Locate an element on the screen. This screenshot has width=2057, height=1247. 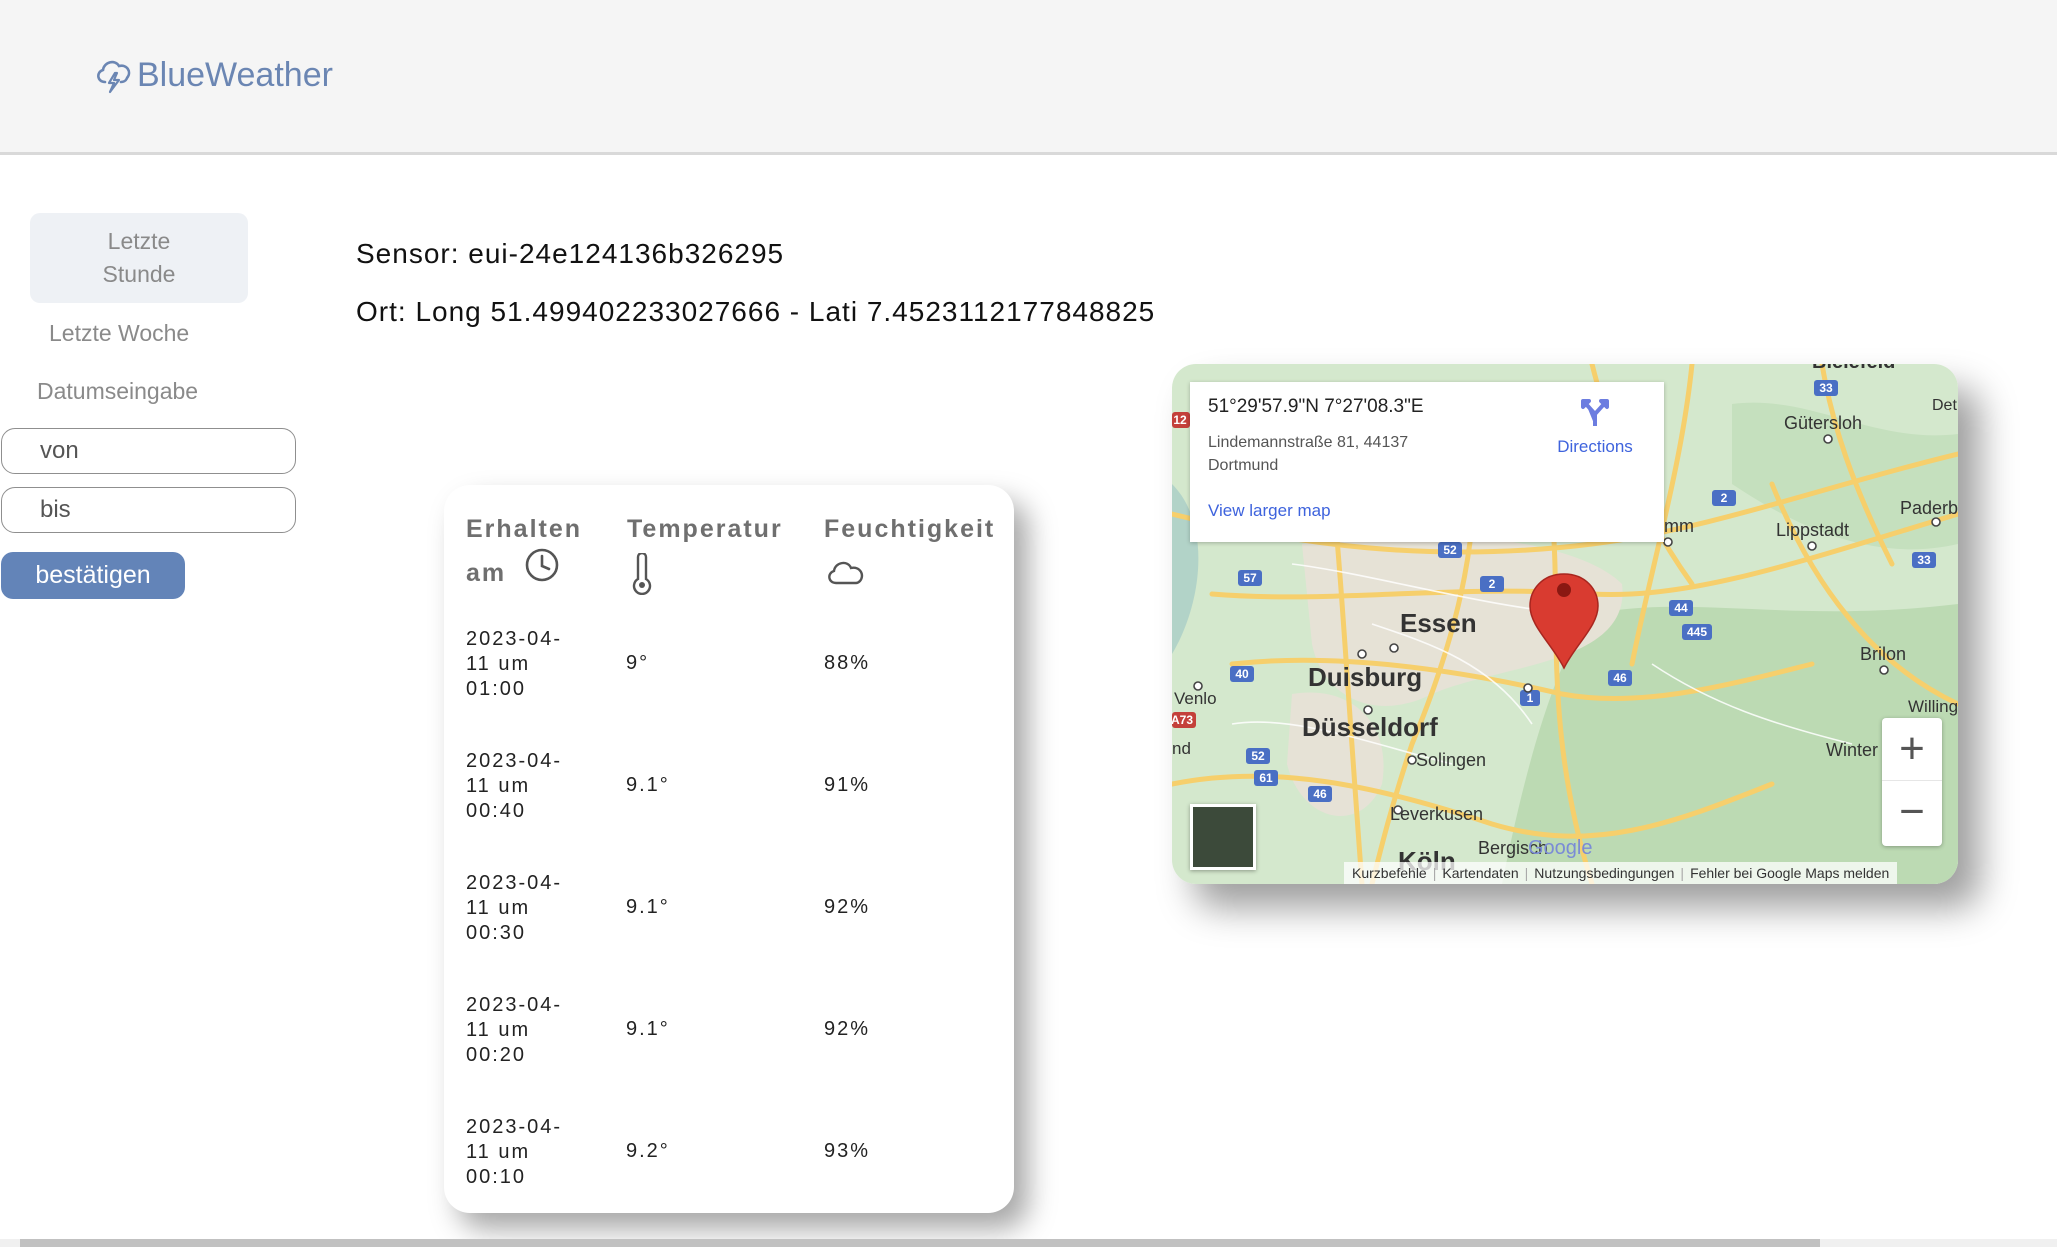
report-error-link: Fehler bei Google Maps melden is located at coordinates (1789, 873).